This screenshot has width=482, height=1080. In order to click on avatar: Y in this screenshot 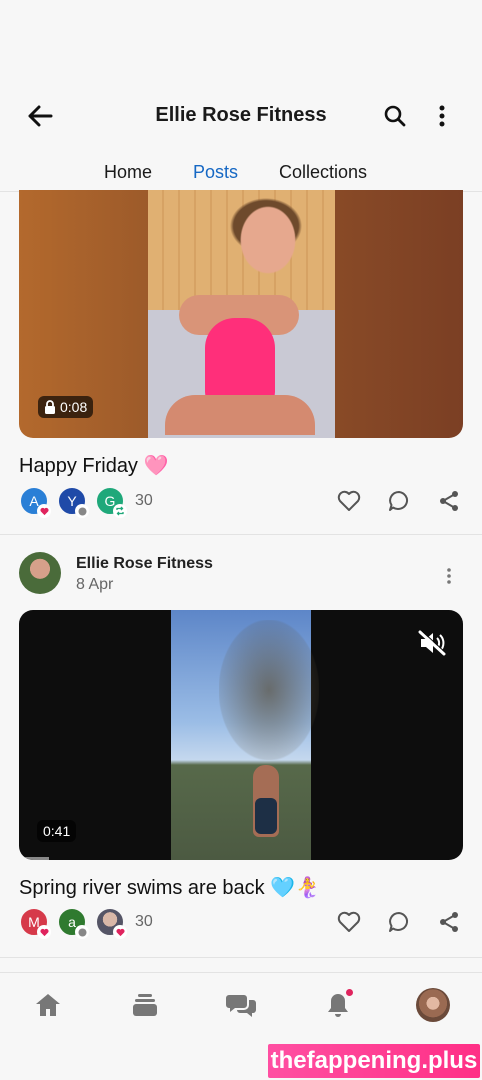, I will do `click(73, 502)`.